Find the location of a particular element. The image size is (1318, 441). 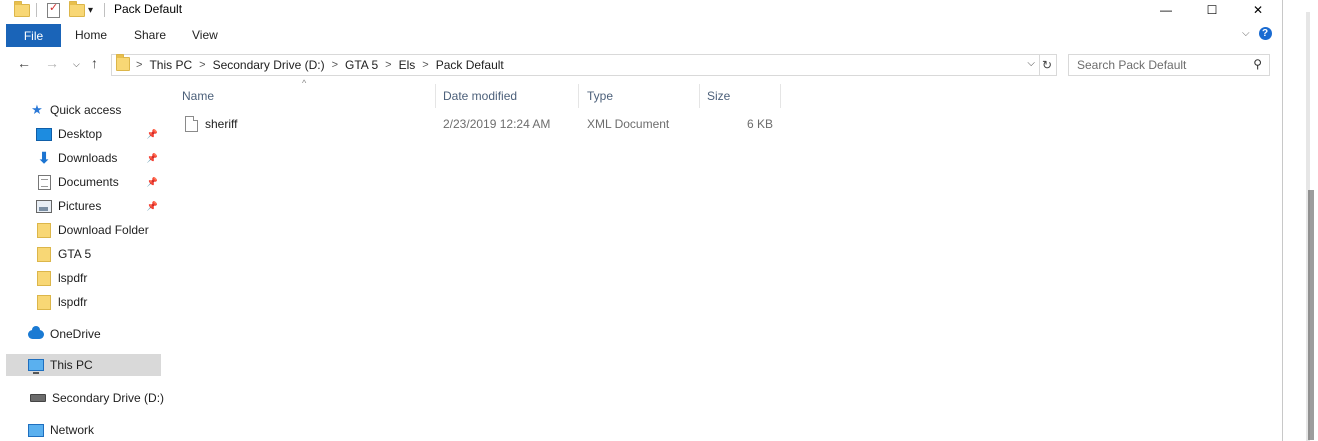

network-icon is located at coordinates (36, 430).